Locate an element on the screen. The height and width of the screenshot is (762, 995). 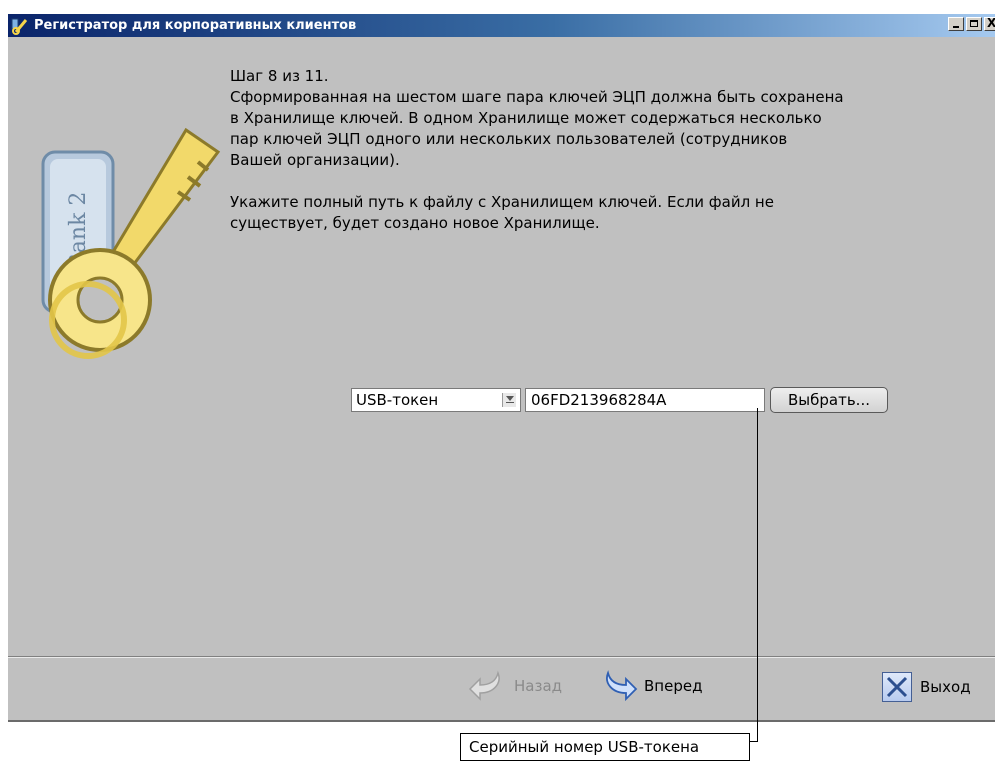
ibank-key-logo: iBank 2 is located at coordinates (131, 243).